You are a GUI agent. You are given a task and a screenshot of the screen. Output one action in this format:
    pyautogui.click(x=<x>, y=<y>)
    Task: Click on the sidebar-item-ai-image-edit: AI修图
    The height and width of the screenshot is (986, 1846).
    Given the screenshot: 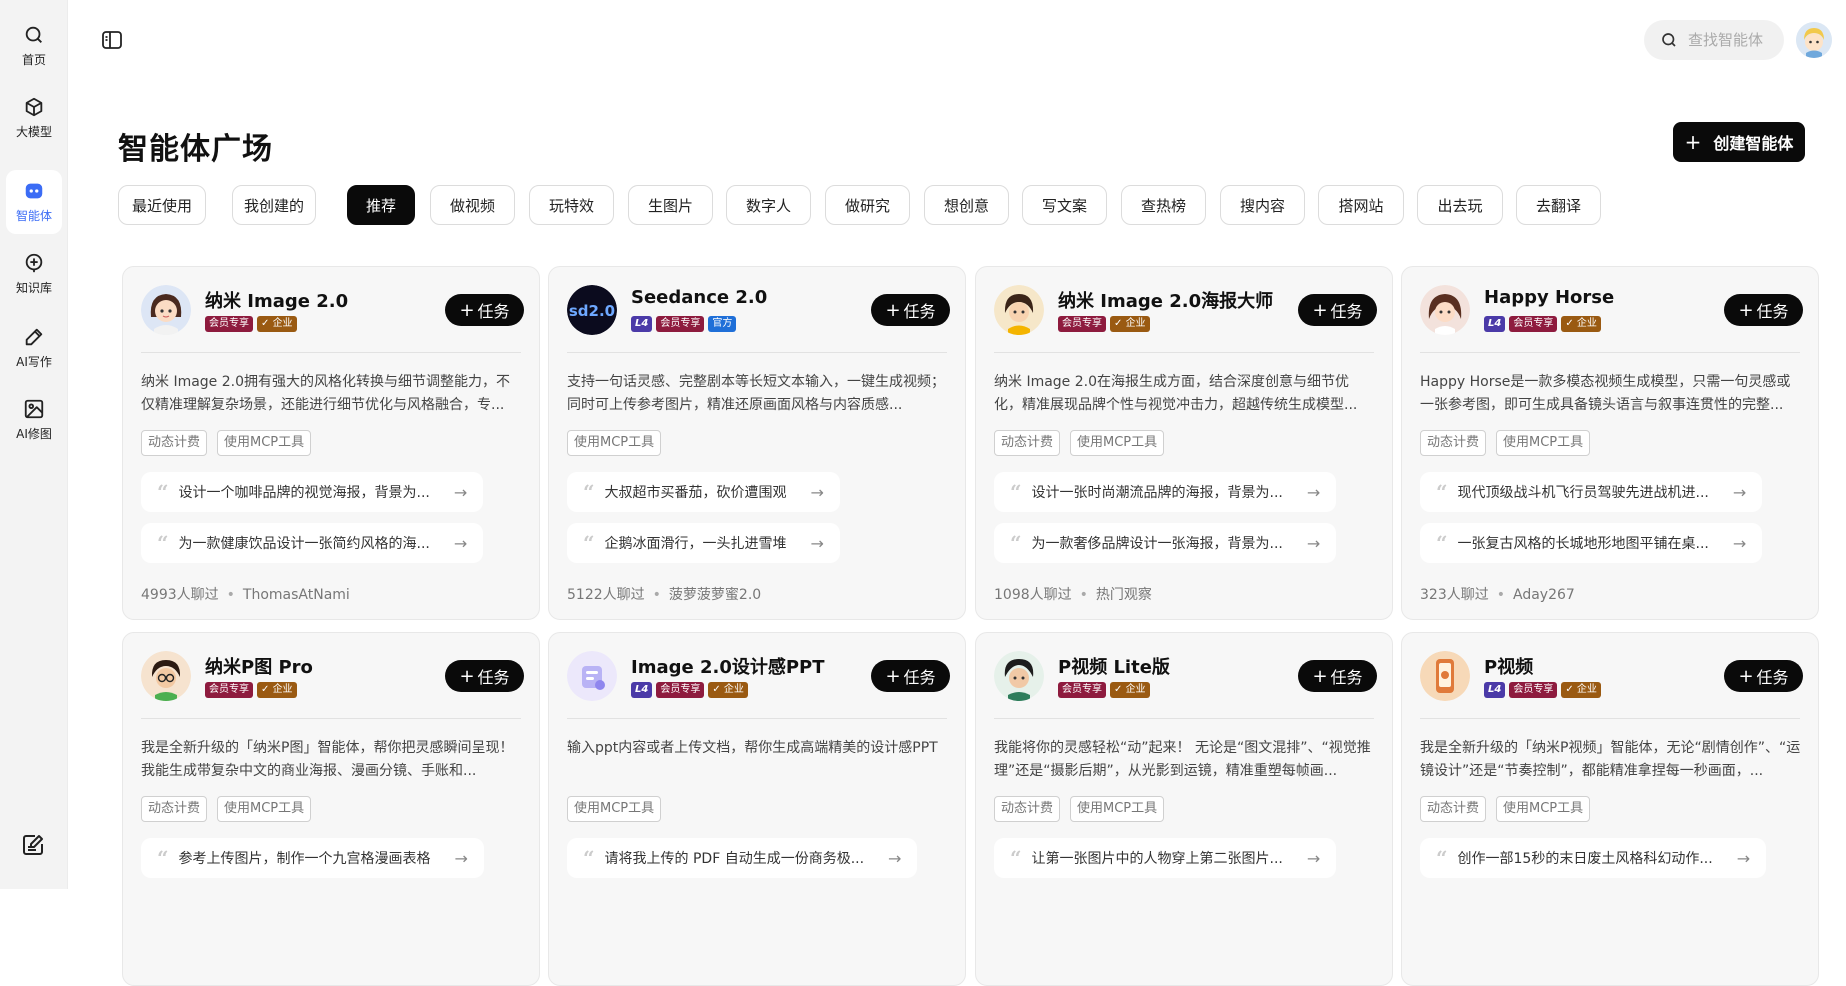 What is the action you would take?
    pyautogui.click(x=34, y=420)
    